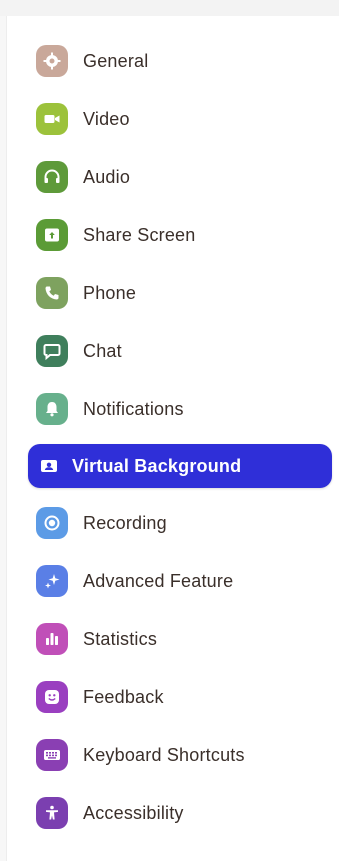  I want to click on sidebar-item-share-screen: Share Screen, so click(180, 235).